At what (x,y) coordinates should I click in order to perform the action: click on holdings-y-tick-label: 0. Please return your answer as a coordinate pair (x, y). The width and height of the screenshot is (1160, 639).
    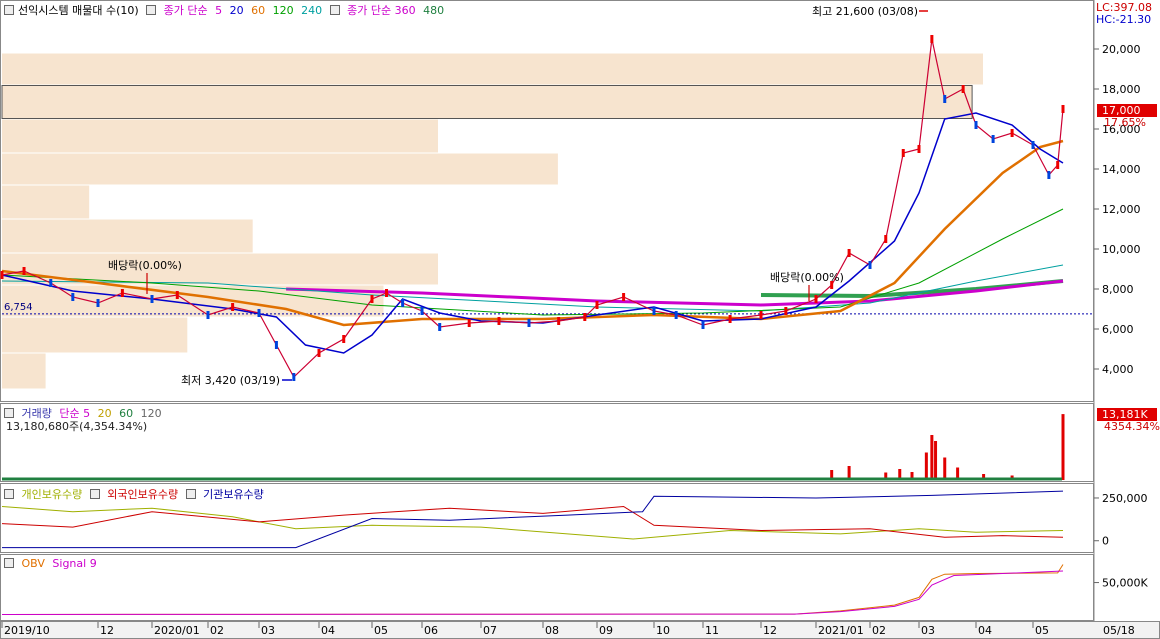
    Looking at the image, I should click on (1105, 541).